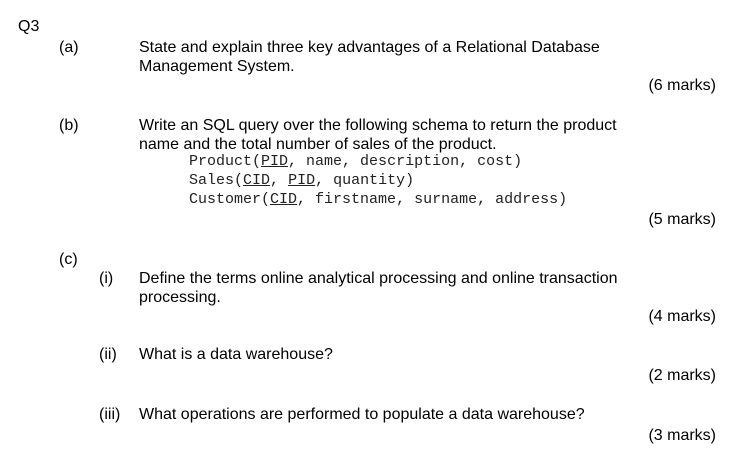 The height and width of the screenshot is (461, 732). Describe the element at coordinates (110, 414) in the screenshot. I see `part-c-iii-label: (iii)` at that location.